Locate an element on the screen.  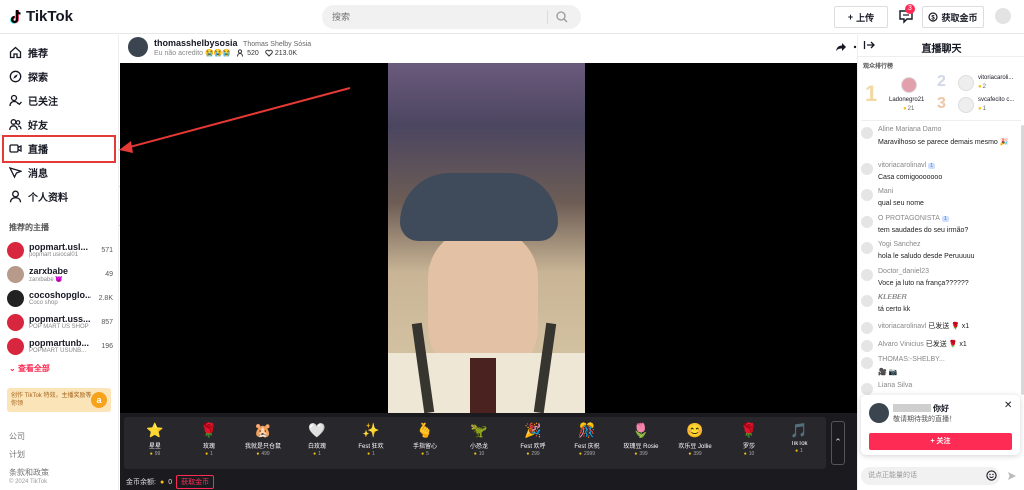
gift-item: 🎵 TikTok1 is located at coordinates (799, 443).